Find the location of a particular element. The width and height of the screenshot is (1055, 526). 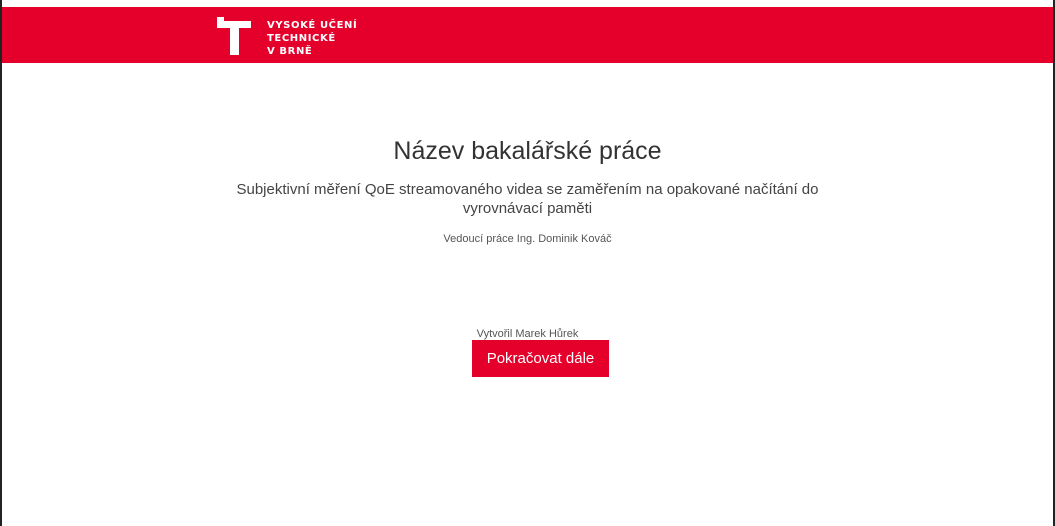

author-text: Vytvořil Marek Hůrek is located at coordinates (527, 334).